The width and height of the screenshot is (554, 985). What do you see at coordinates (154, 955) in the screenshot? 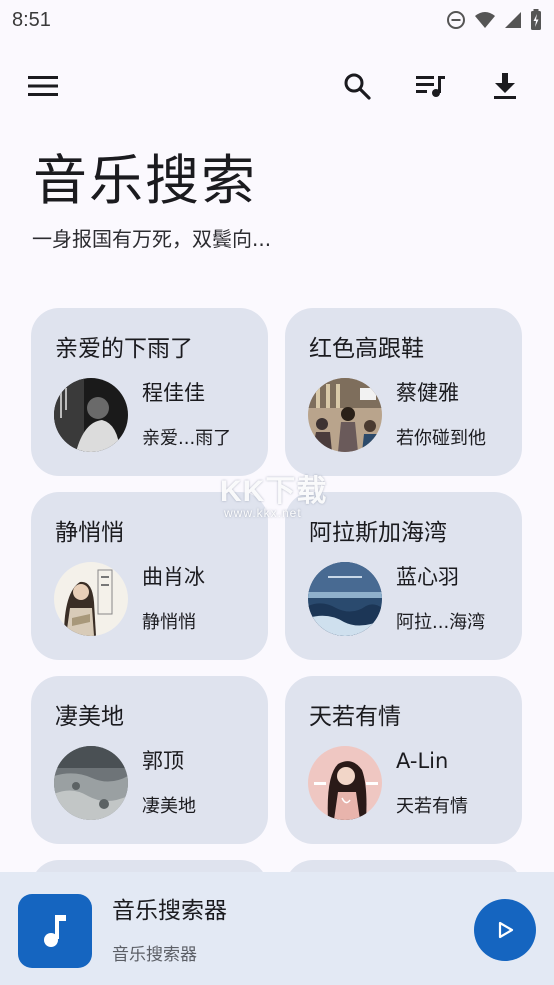
I see `player-subtitle: 音乐搜索器` at bounding box center [154, 955].